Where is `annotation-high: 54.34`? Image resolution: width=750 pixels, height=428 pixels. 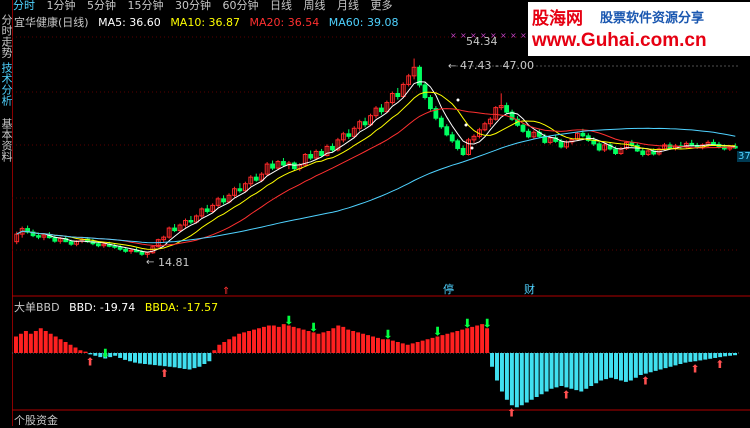 annotation-high: 54.34 is located at coordinates (482, 41).